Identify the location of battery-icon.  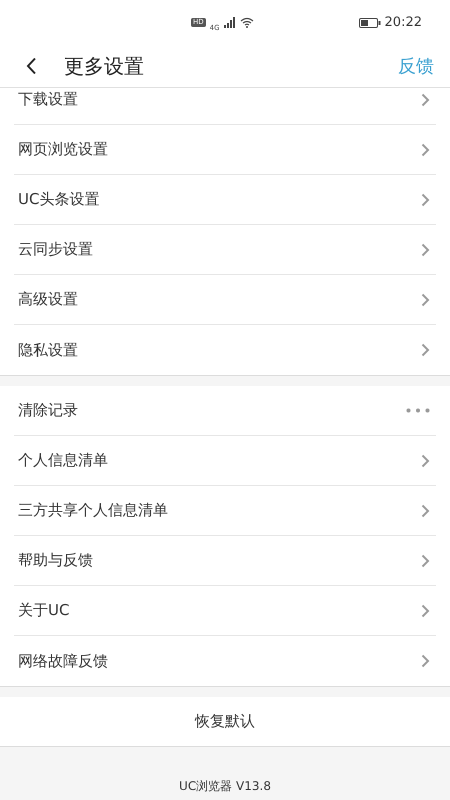
(369, 23).